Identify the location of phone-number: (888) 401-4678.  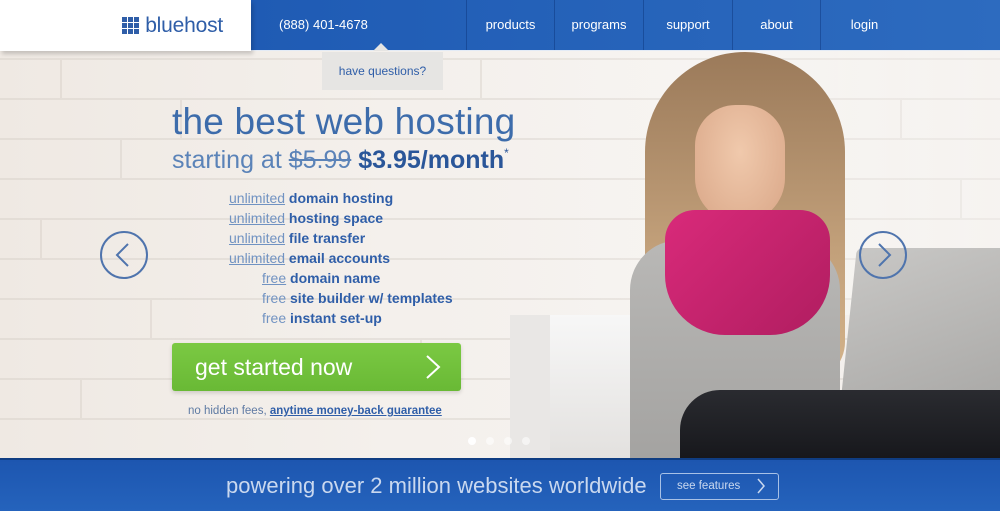
(323, 25).